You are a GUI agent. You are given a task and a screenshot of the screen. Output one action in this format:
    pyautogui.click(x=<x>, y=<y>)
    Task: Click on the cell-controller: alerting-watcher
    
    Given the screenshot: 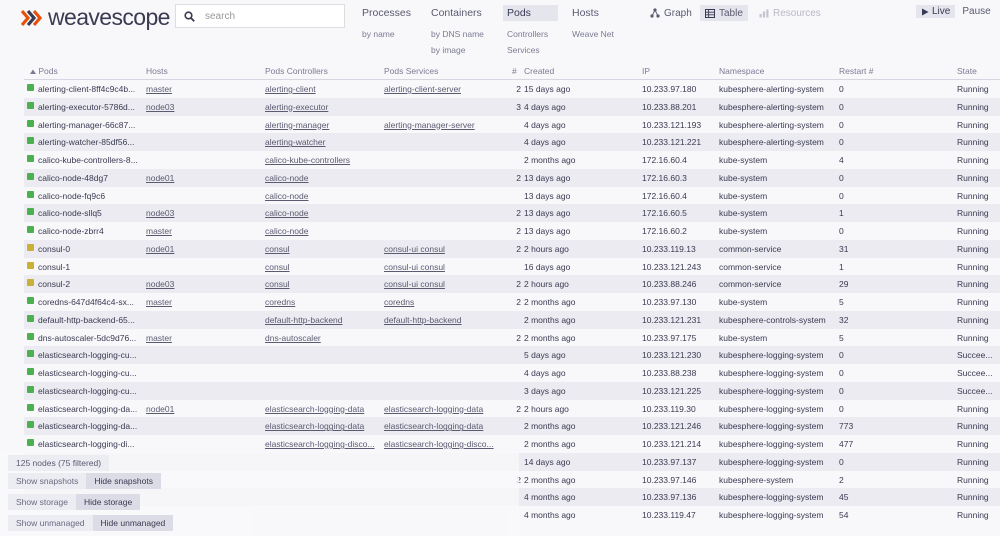 What is the action you would take?
    pyautogui.click(x=322, y=142)
    